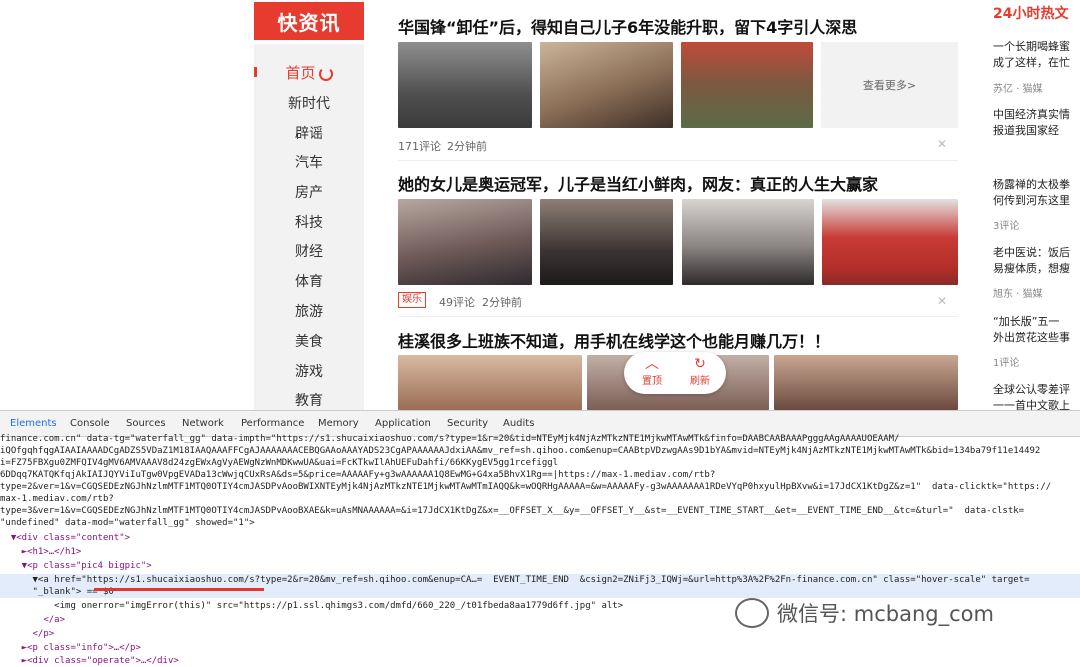  I want to click on hot-item: “加长版”五一 外出赏花这些事, so click(1031, 330).